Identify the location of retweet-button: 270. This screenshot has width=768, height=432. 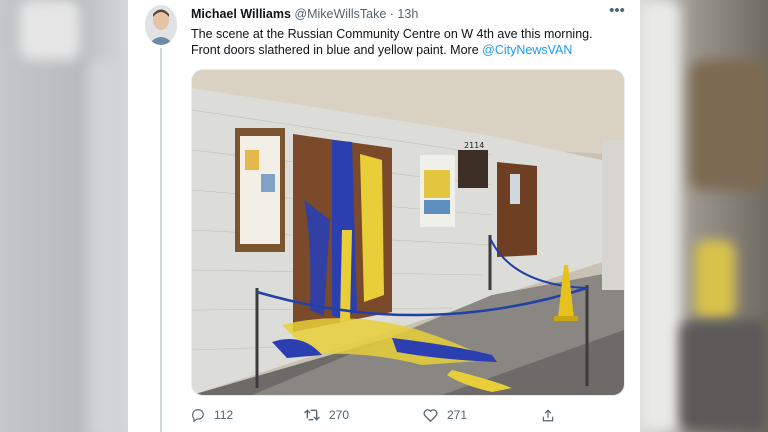
(326, 415).